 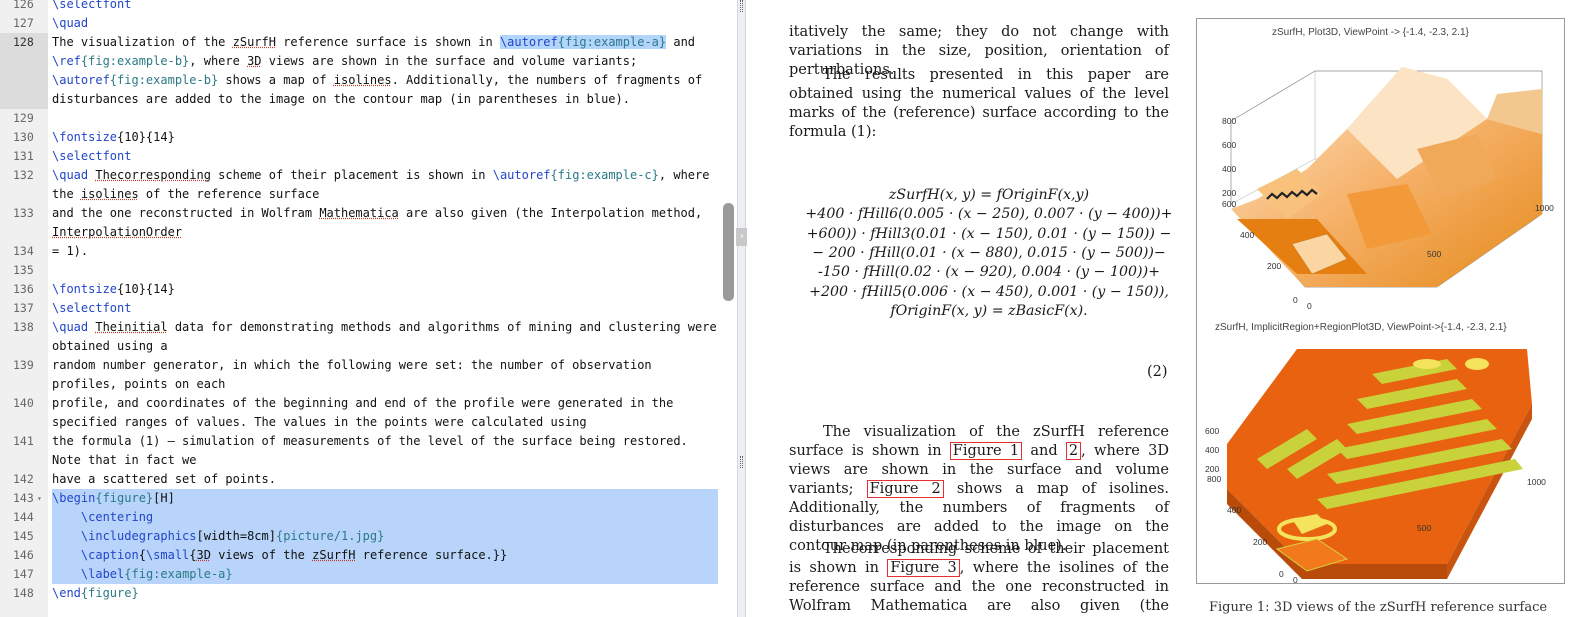 What do you see at coordinates (741, 308) in the screenshot?
I see `pane-divider` at bounding box center [741, 308].